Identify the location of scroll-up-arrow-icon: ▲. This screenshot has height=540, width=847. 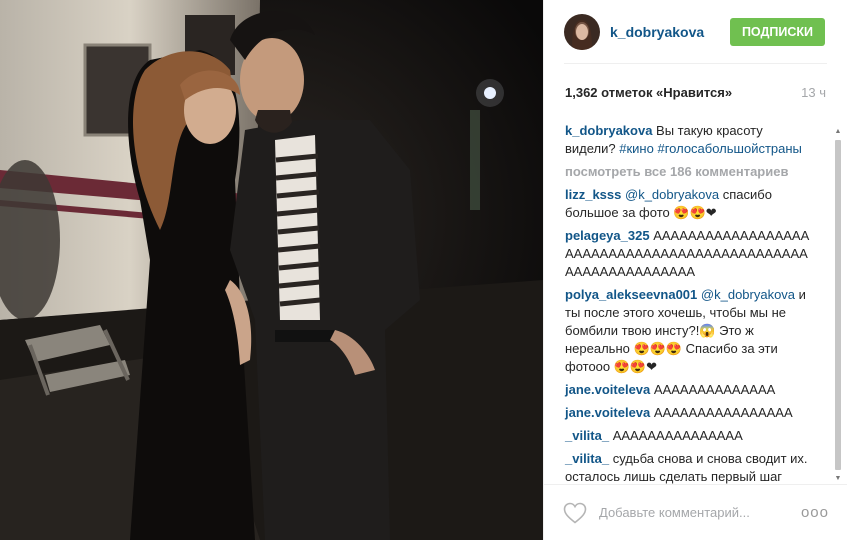
(838, 132).